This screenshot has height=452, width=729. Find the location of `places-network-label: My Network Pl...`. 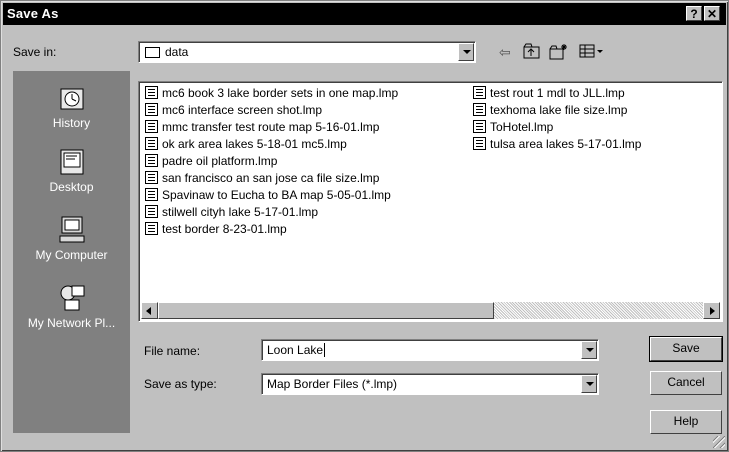

places-network-label: My Network Pl... is located at coordinates (71, 323).